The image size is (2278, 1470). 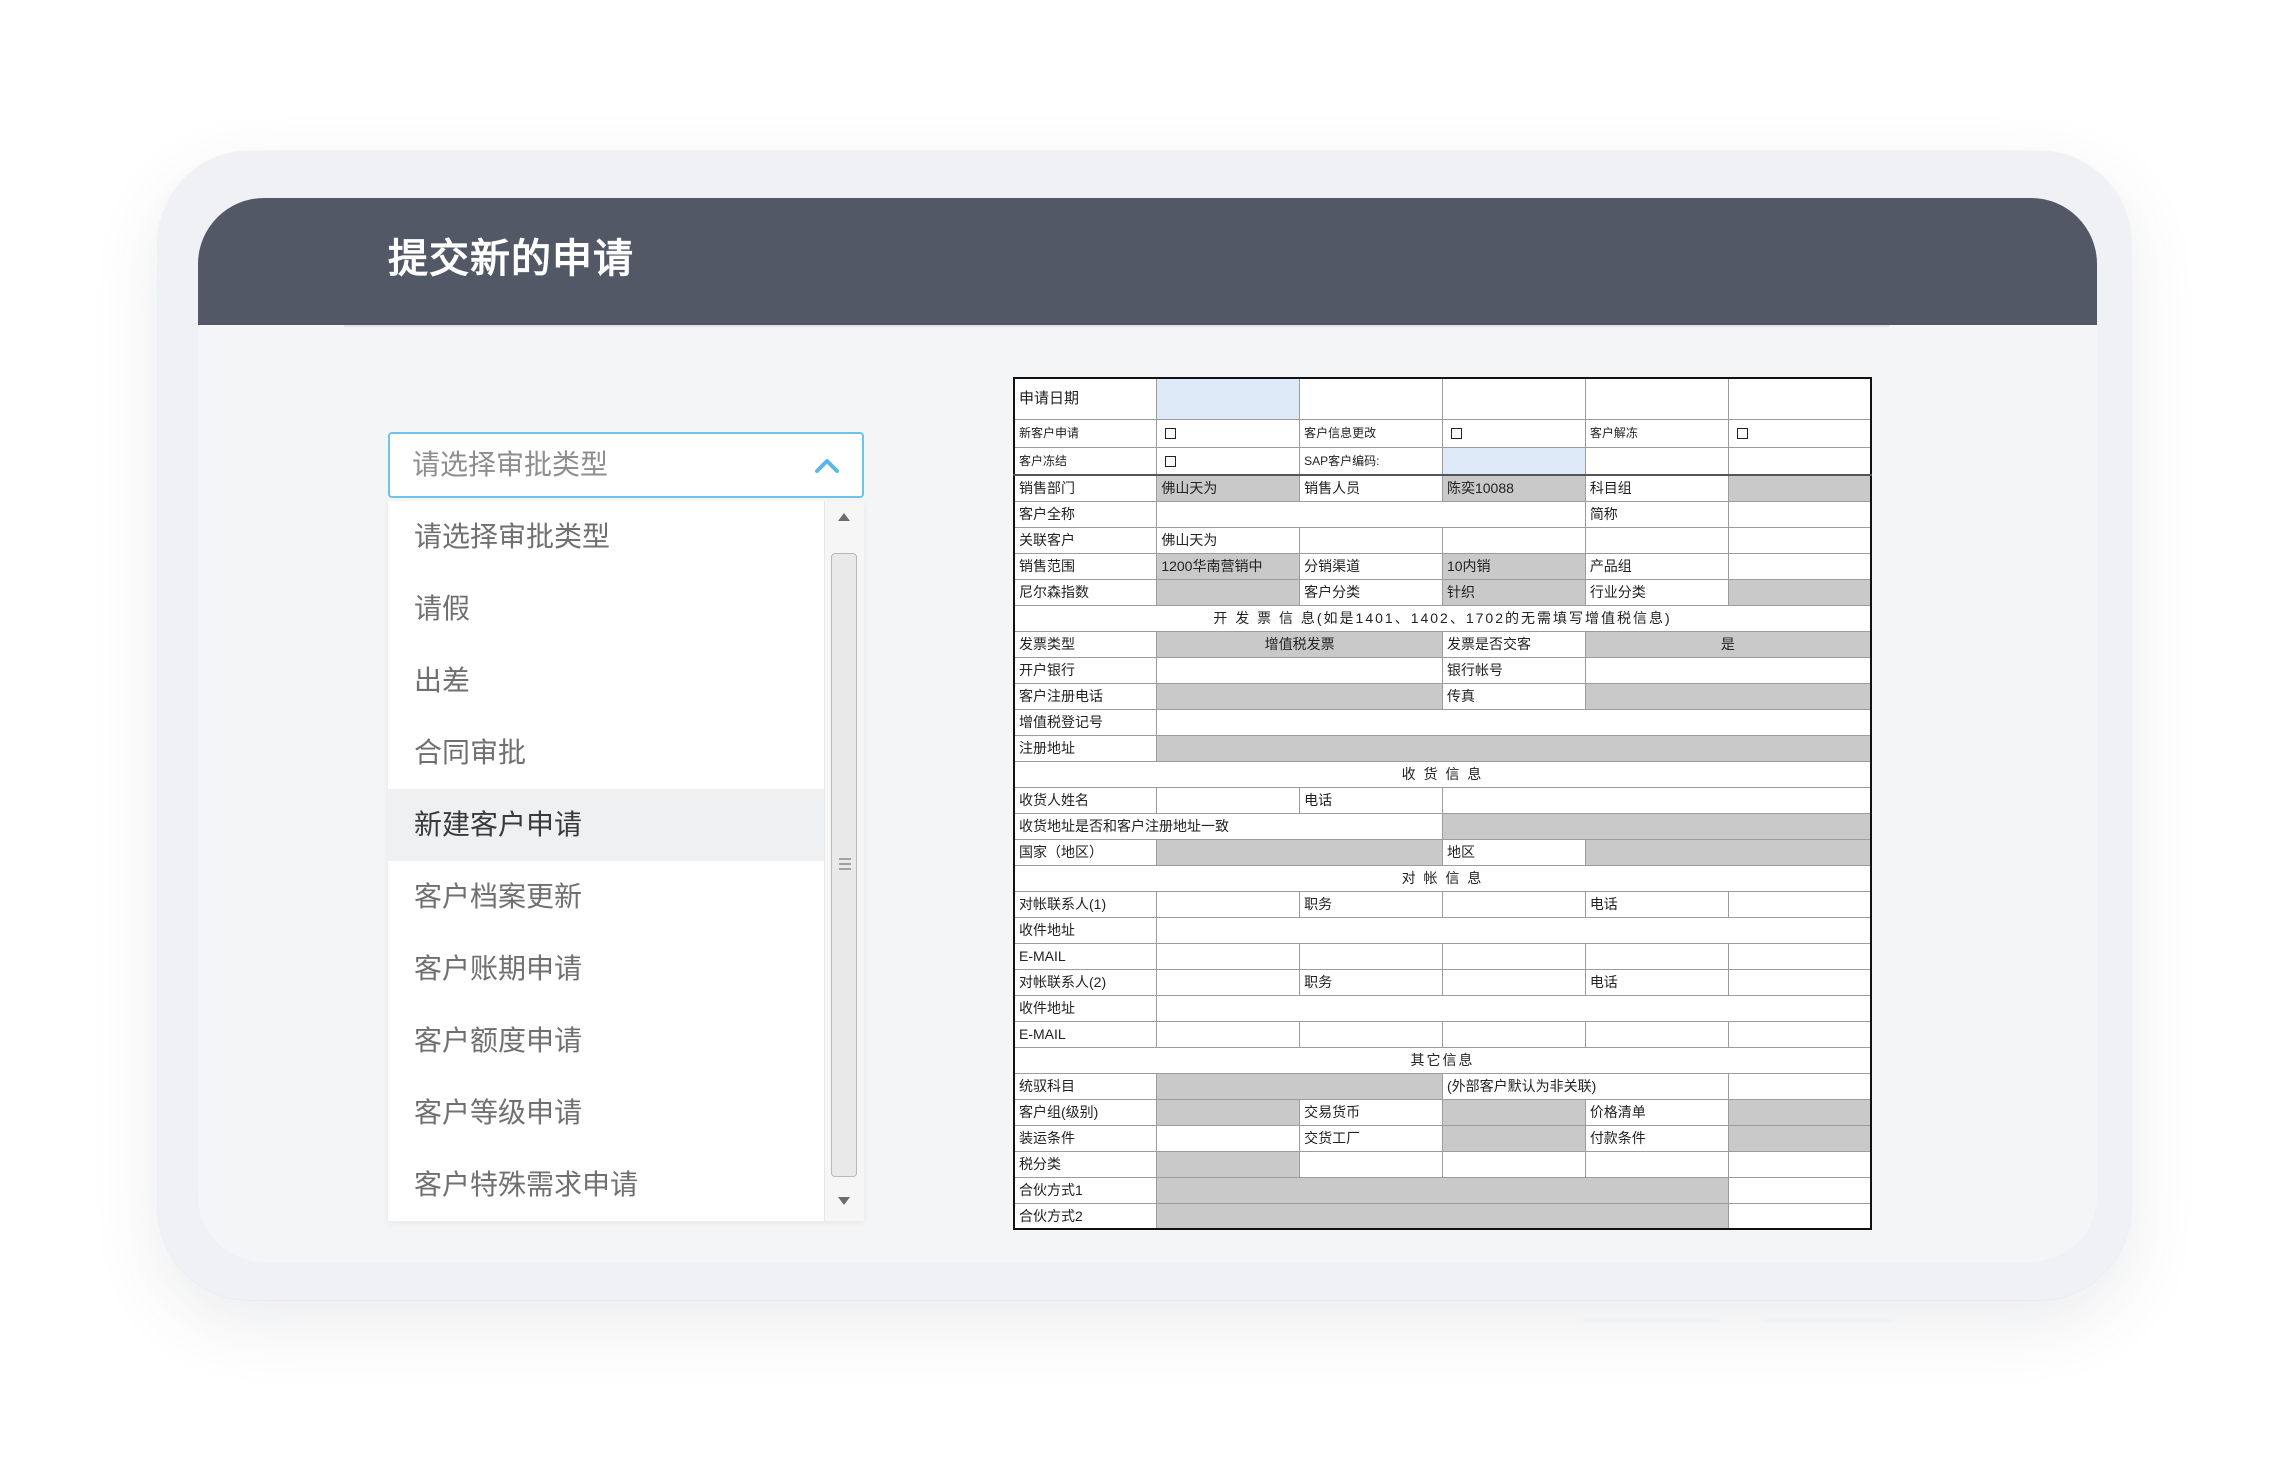 I want to click on scroll-up-arrow-icon, so click(x=844, y=519).